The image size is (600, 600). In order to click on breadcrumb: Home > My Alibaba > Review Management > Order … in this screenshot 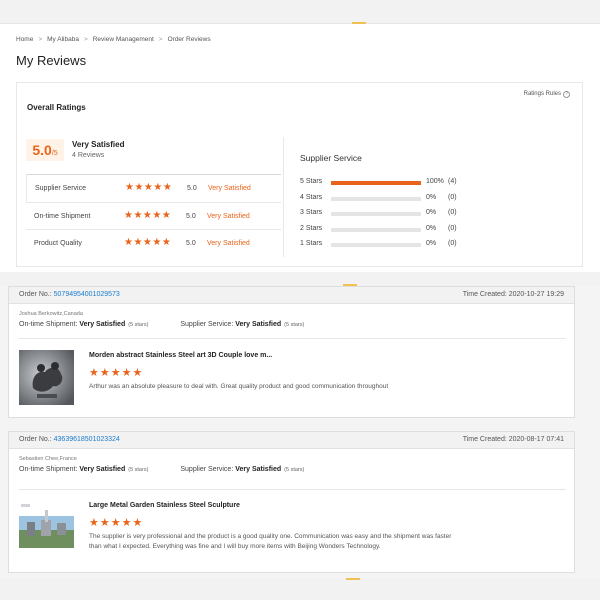, I will do `click(113, 39)`.